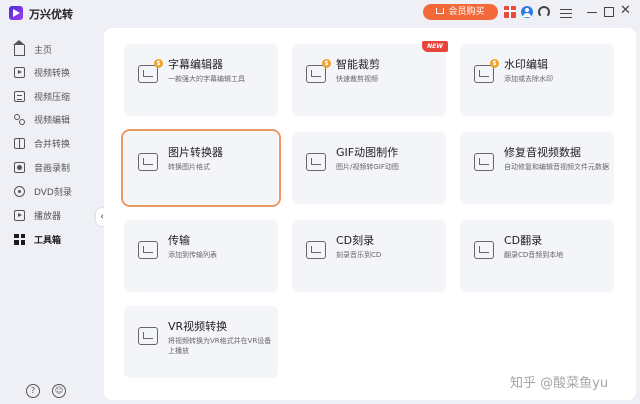 Image resolution: width=640 pixels, height=404 pixels. I want to click on dvd-icon, so click(19, 191).